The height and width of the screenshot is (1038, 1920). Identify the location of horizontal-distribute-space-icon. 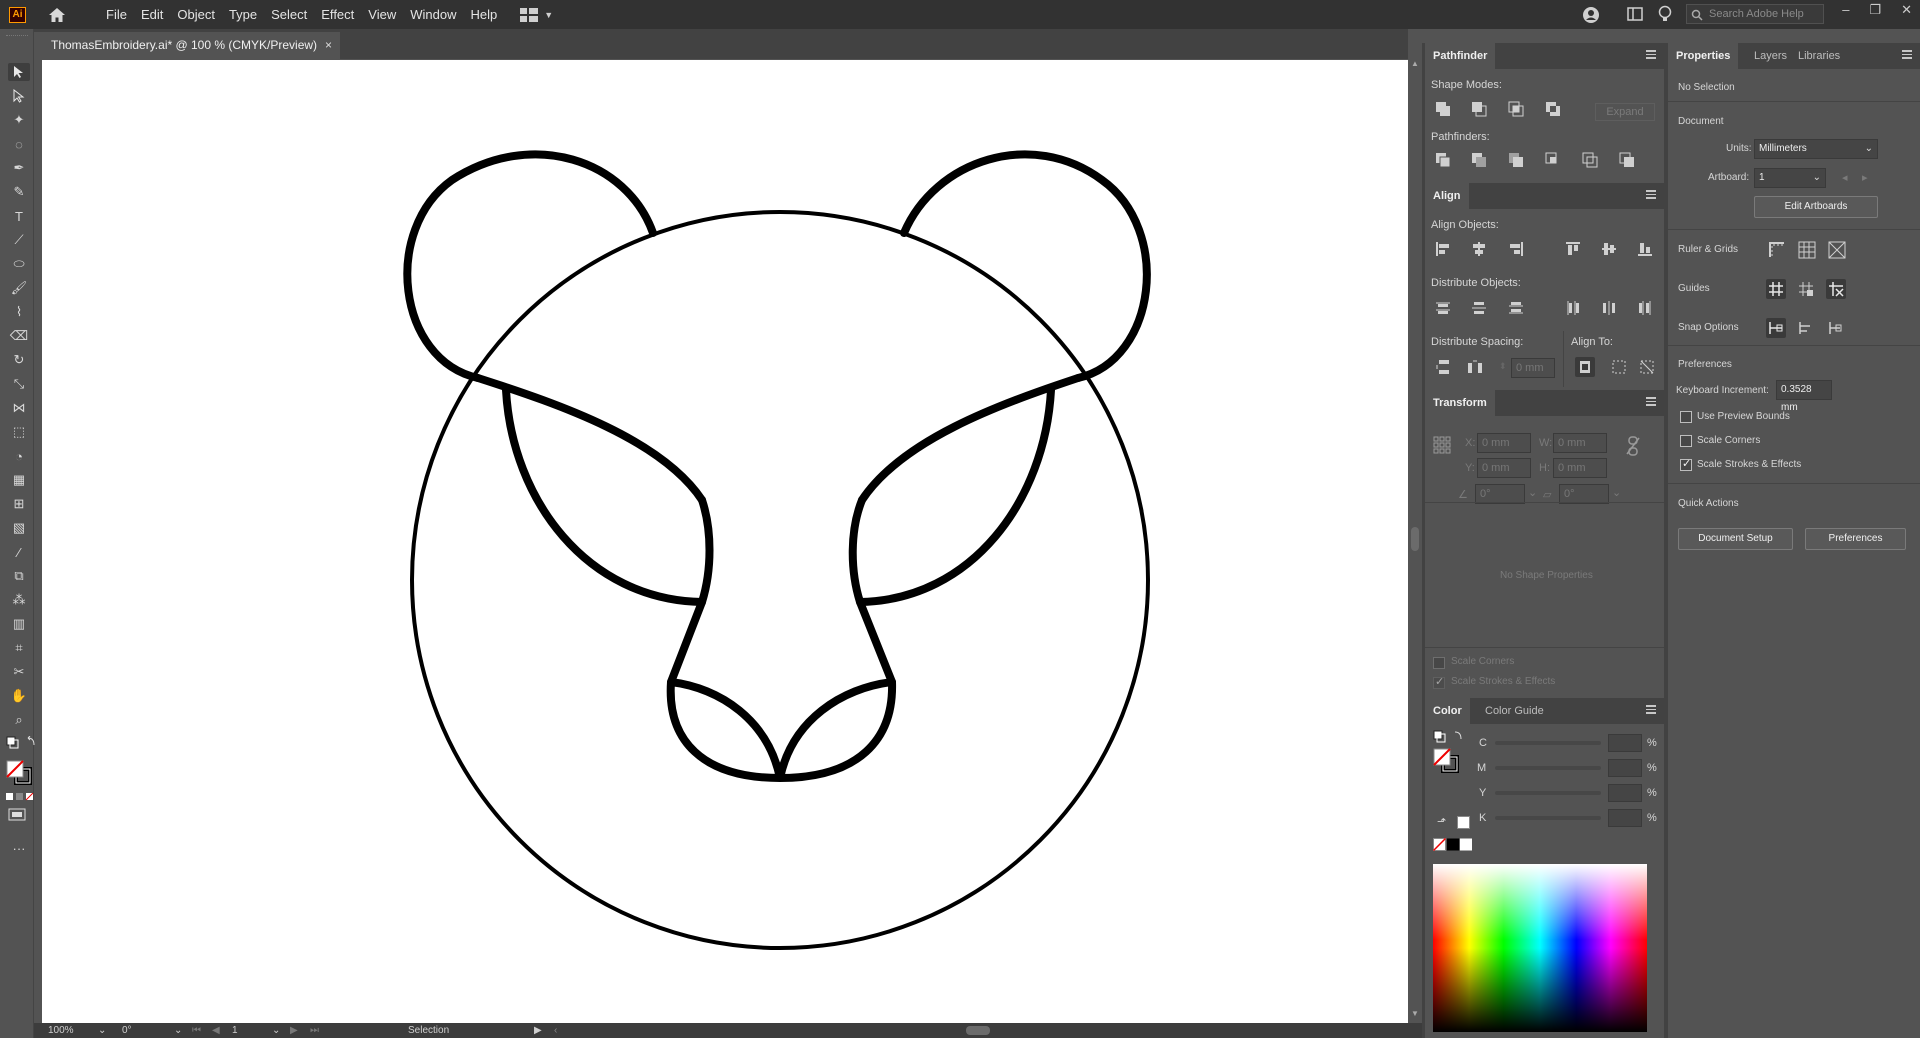
(1475, 367).